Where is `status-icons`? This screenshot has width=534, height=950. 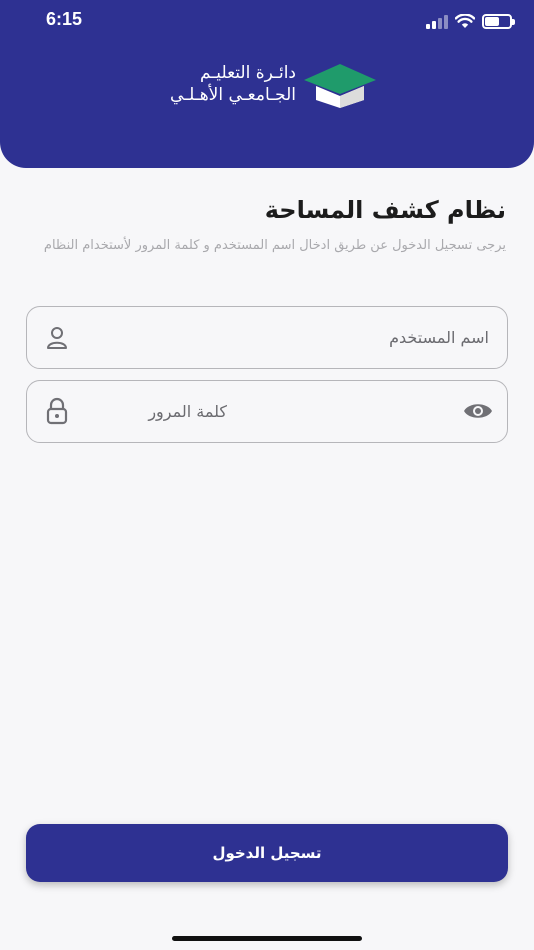 status-icons is located at coordinates (470, 21).